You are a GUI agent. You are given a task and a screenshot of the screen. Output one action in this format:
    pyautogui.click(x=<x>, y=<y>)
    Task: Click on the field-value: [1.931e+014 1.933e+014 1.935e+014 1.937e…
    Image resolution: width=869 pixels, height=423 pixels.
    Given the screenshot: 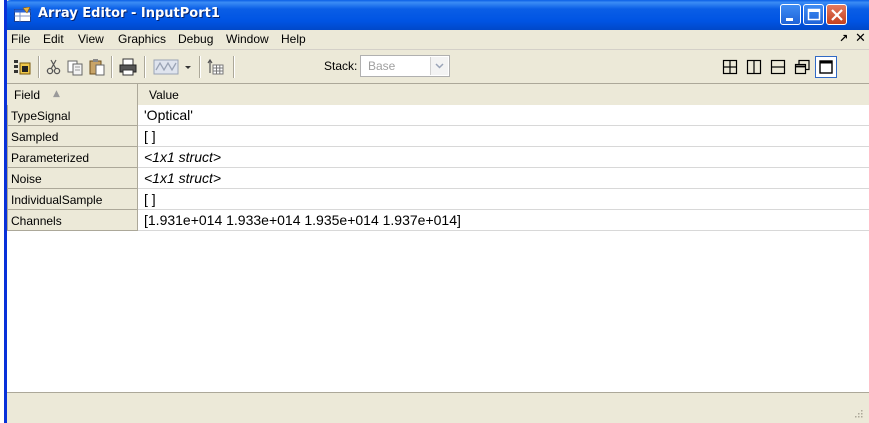 What is the action you would take?
    pyautogui.click(x=302, y=220)
    